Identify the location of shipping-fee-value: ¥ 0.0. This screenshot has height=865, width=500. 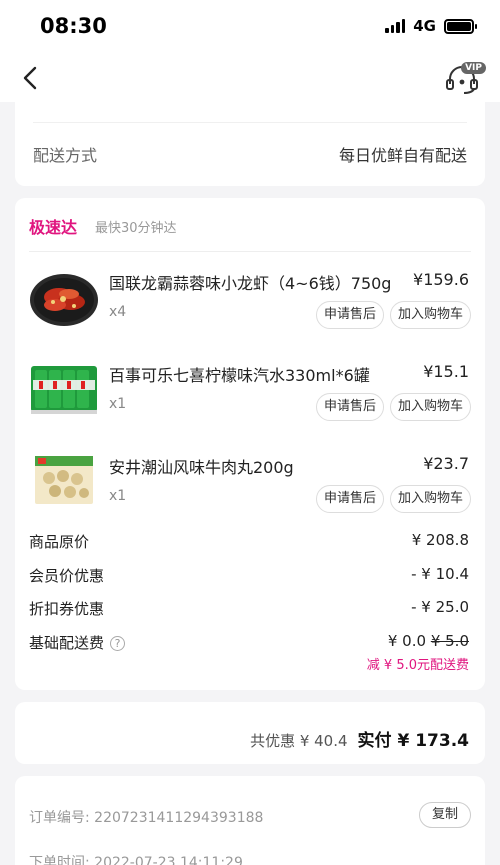
(407, 641).